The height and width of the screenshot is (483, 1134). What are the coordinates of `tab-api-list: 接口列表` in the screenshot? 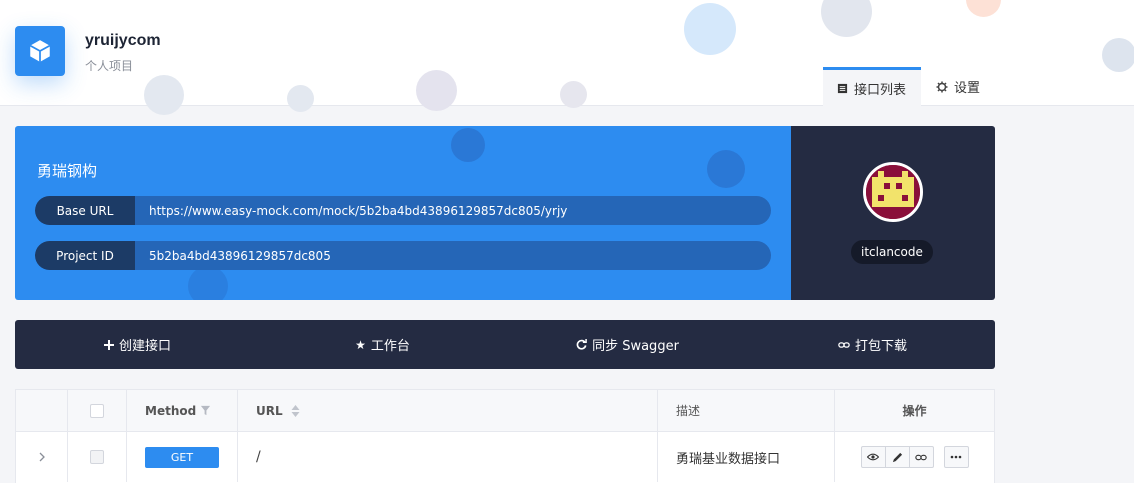 It's located at (872, 86).